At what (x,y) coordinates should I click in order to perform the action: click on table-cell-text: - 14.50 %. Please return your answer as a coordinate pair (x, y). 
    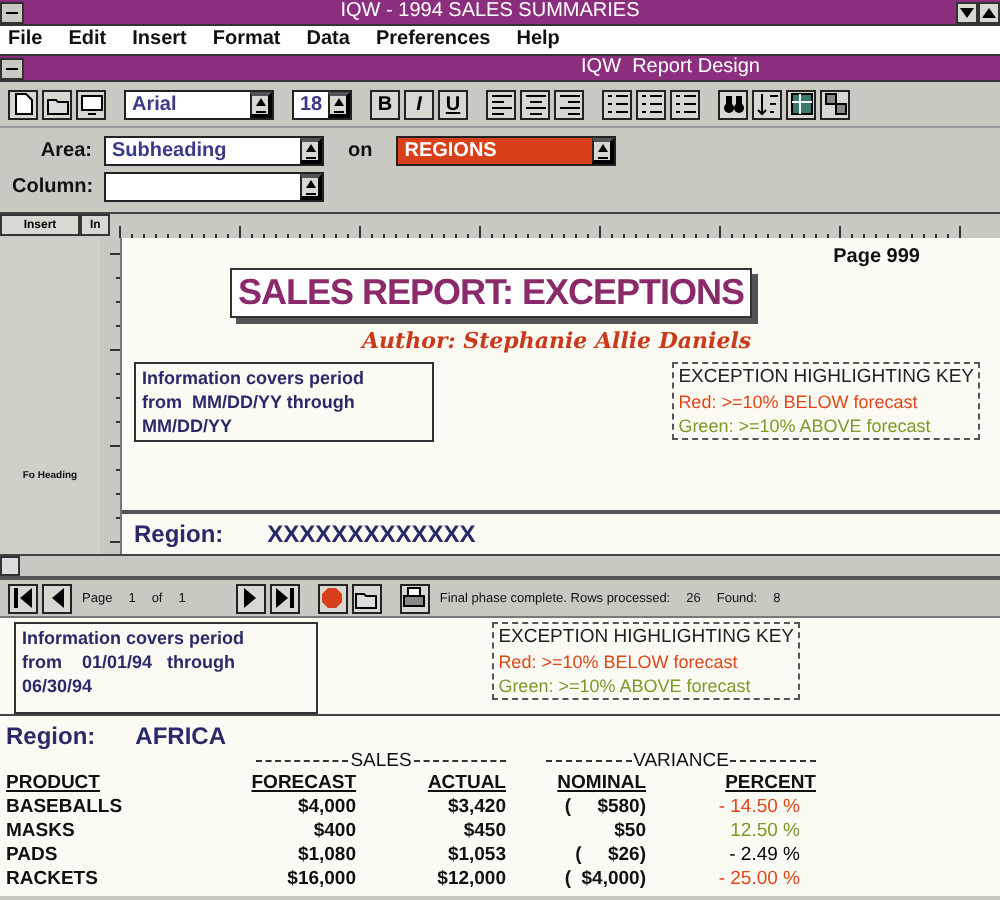
    Looking at the image, I should click on (759, 808).